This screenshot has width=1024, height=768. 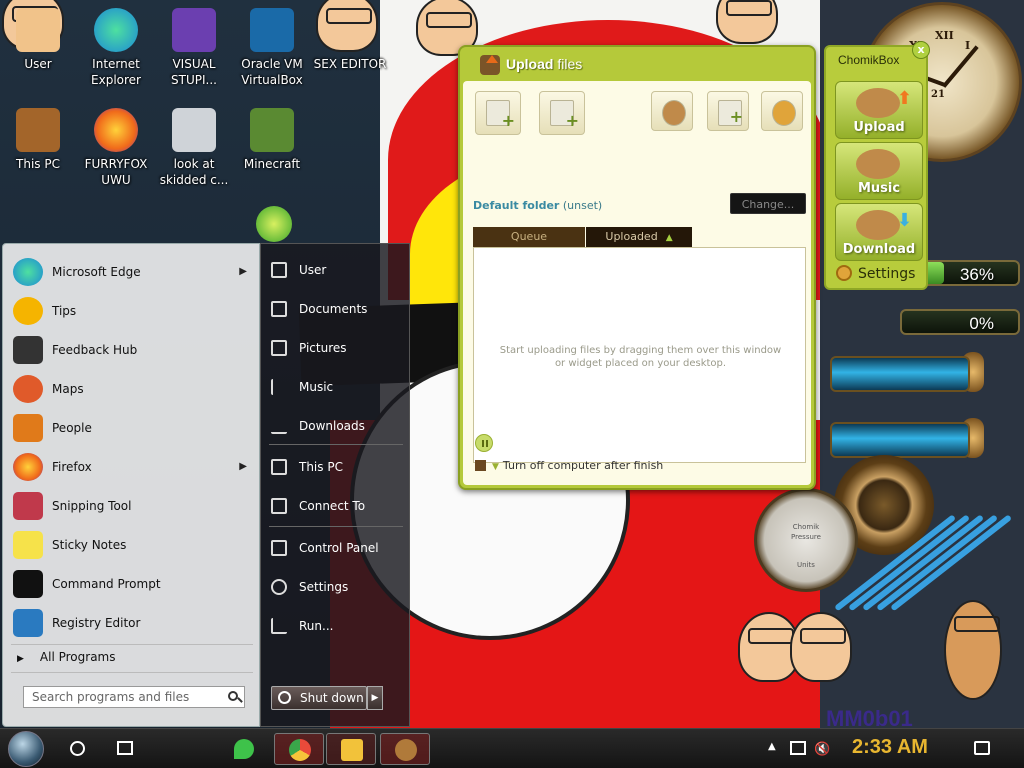 What do you see at coordinates (77, 748) in the screenshot?
I see `cortana-icon` at bounding box center [77, 748].